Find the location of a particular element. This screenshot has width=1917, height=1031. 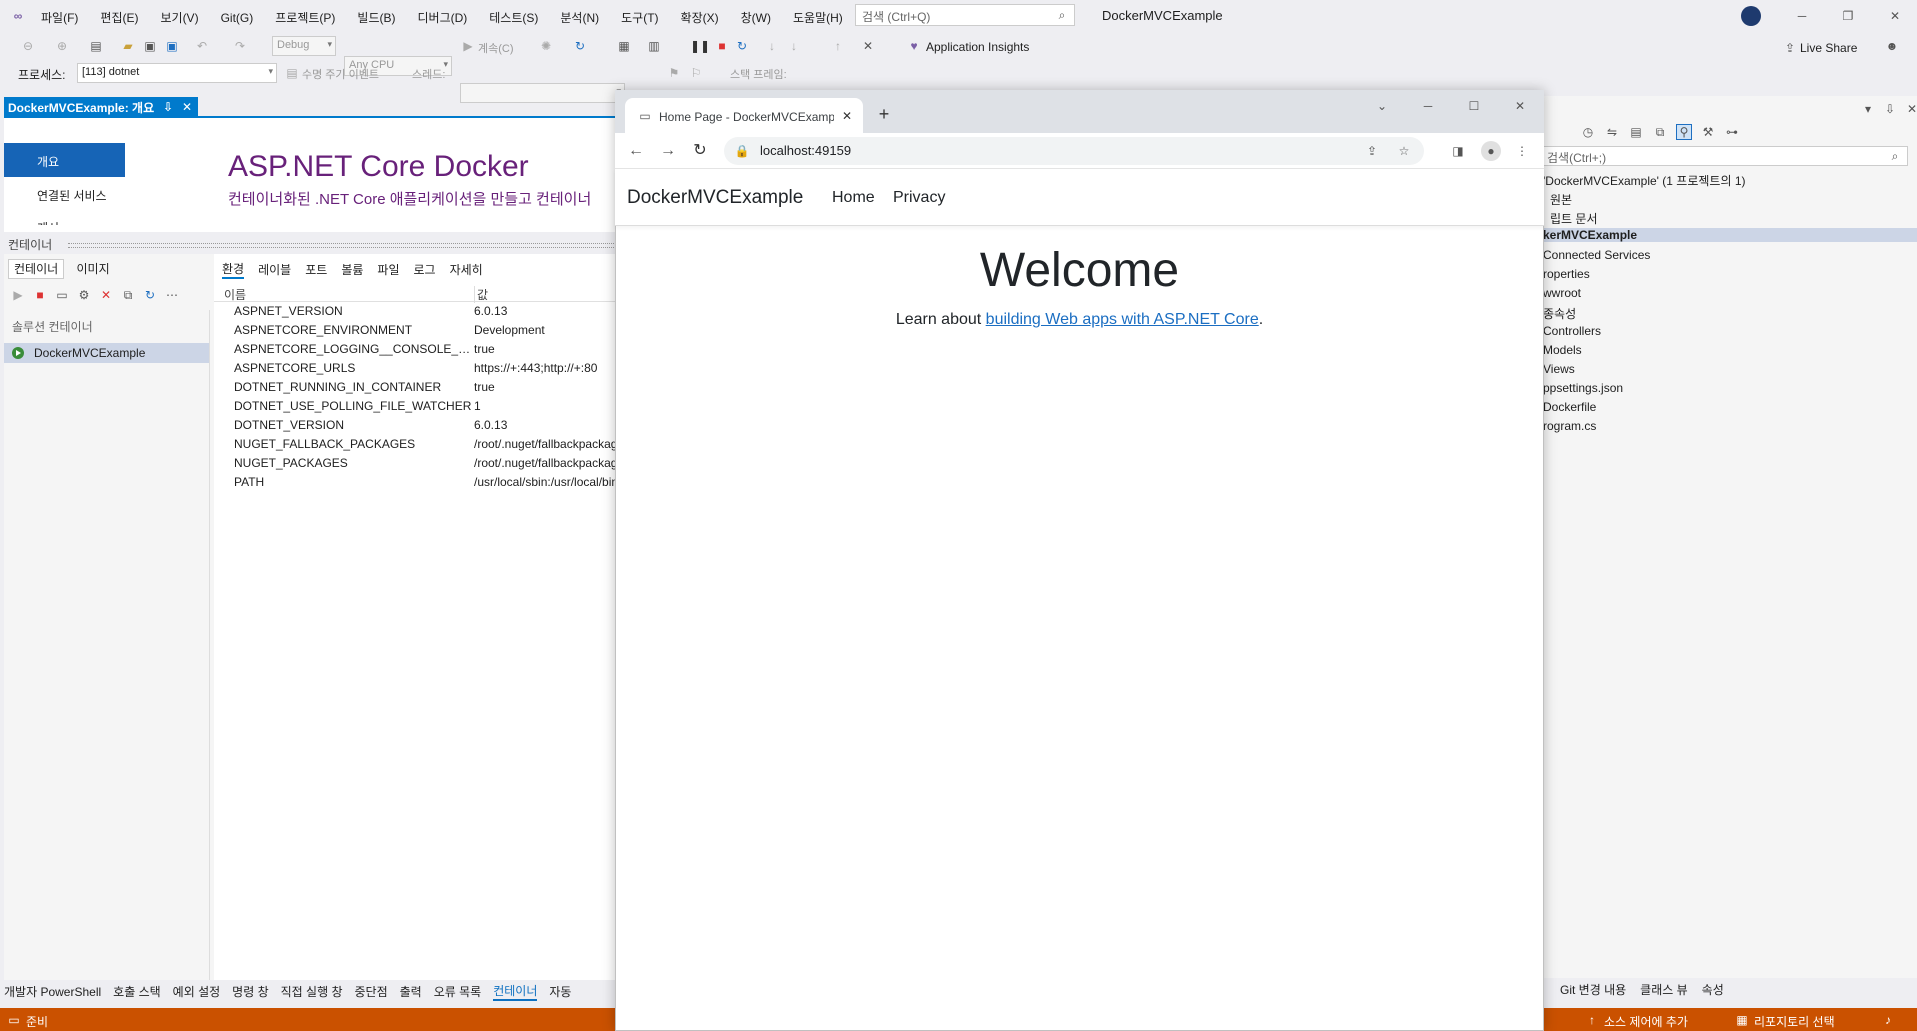

tab-close-icon: ✕ is located at coordinates (847, 116).